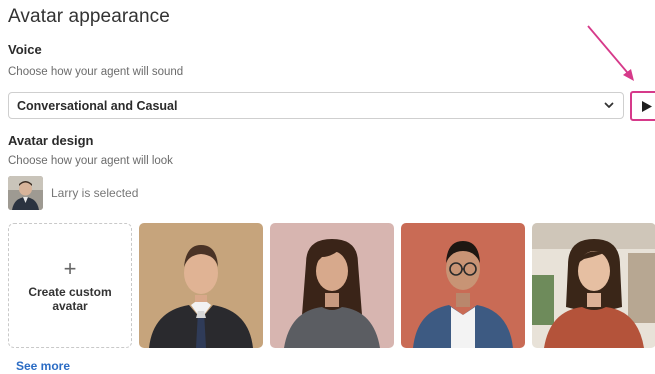 The width and height of the screenshot is (655, 374). I want to click on see-more-link: See more, so click(43, 366).